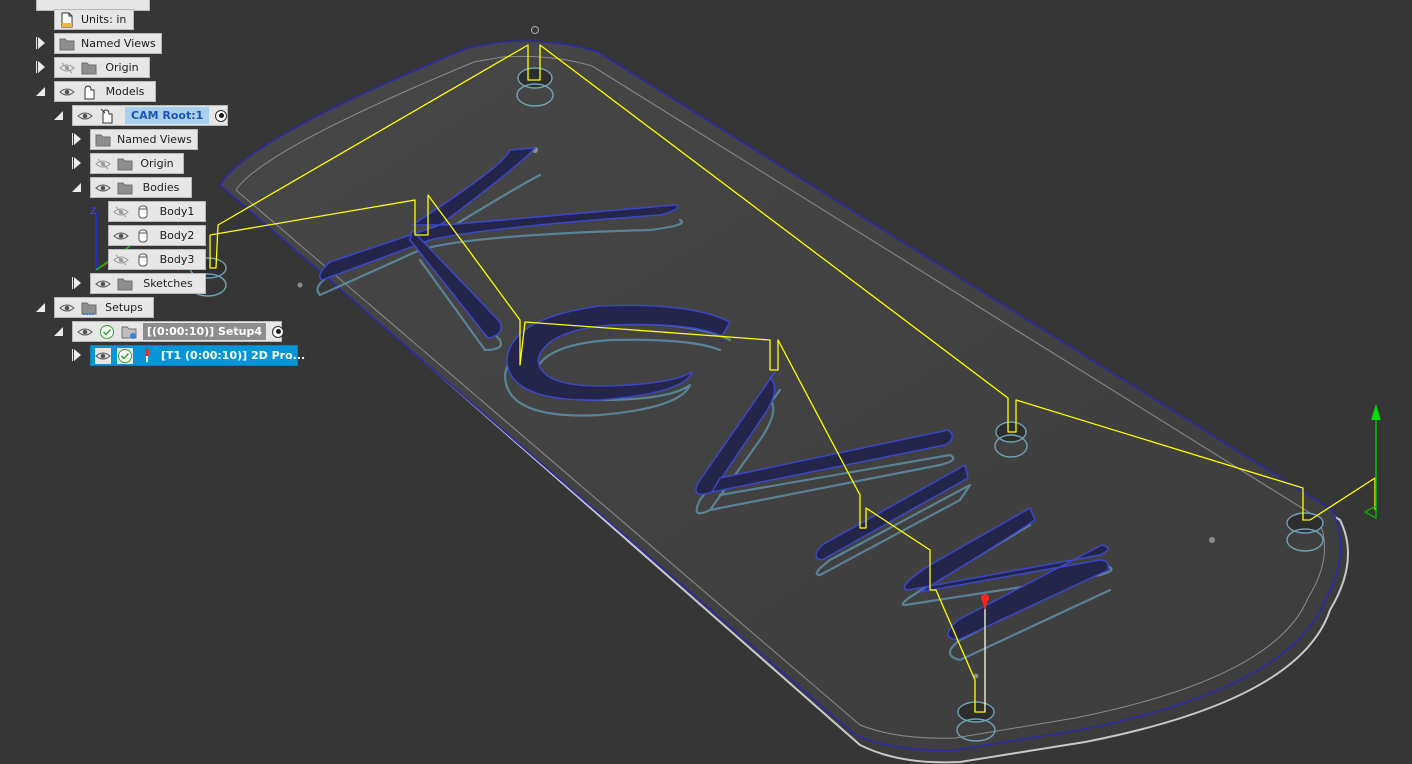  What do you see at coordinates (278, 331) in the screenshot?
I see `activate-setup-radio` at bounding box center [278, 331].